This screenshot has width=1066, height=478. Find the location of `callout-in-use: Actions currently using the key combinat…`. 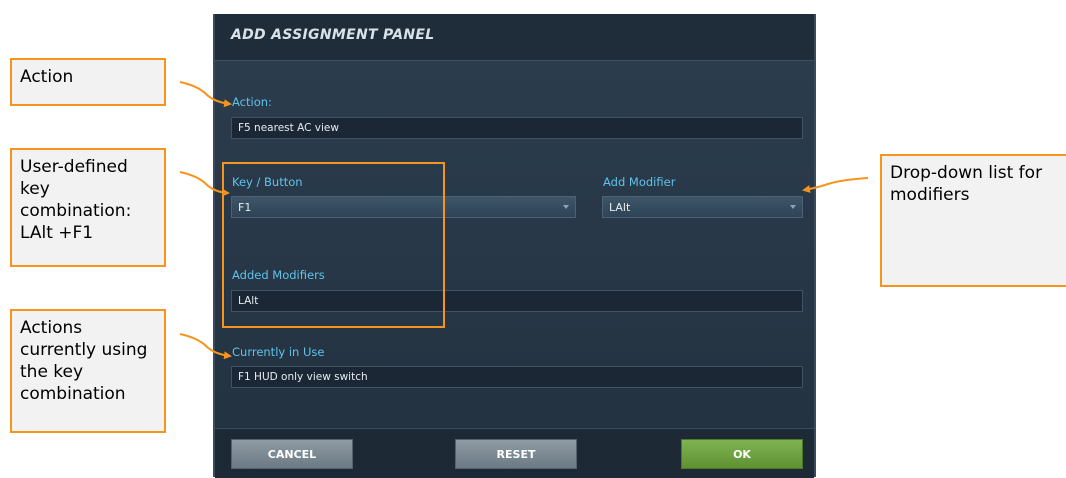

callout-in-use: Actions currently using the key combinat… is located at coordinates (88, 371).